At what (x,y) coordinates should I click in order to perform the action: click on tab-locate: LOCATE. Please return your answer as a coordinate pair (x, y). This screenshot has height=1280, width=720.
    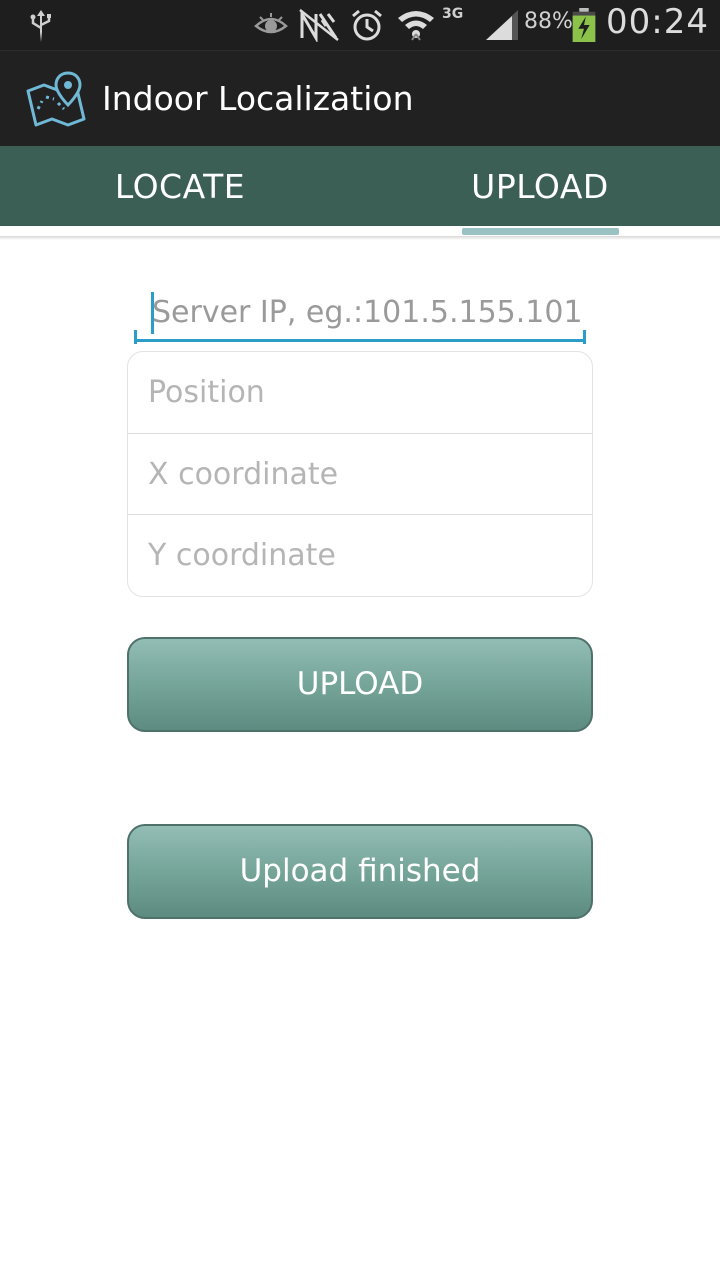
    Looking at the image, I should click on (180, 186).